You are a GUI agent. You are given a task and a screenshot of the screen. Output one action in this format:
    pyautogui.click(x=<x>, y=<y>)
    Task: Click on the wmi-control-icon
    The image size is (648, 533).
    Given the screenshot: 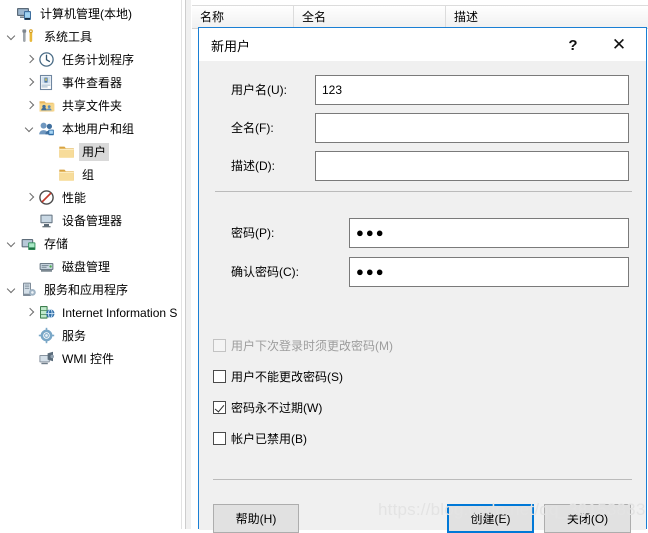 What is the action you would take?
    pyautogui.click(x=46, y=358)
    